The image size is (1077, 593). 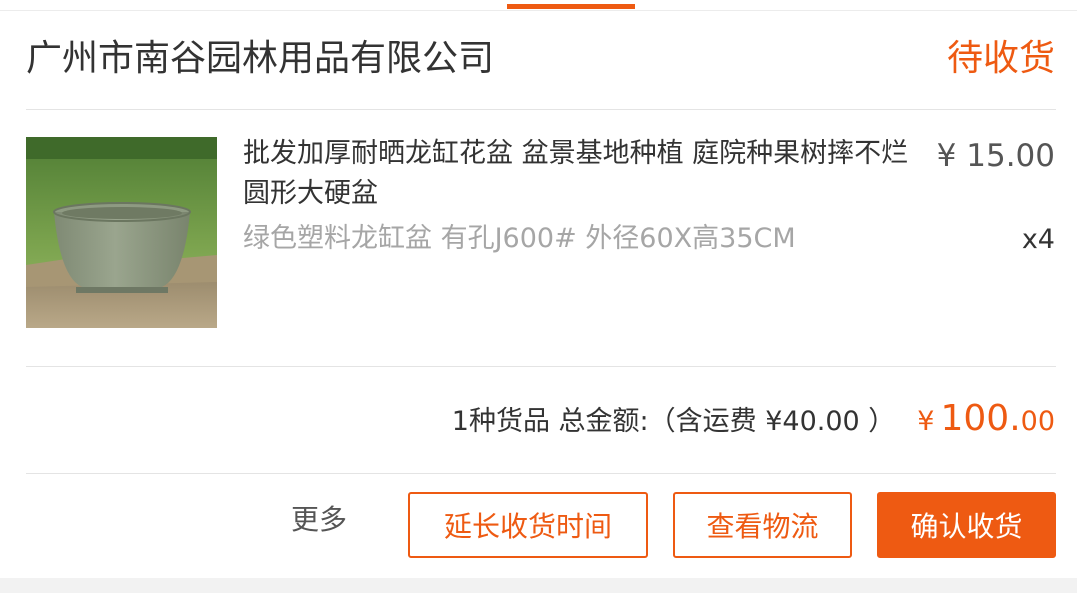 I want to click on view-logistics-button: 查看物流, so click(x=762, y=525).